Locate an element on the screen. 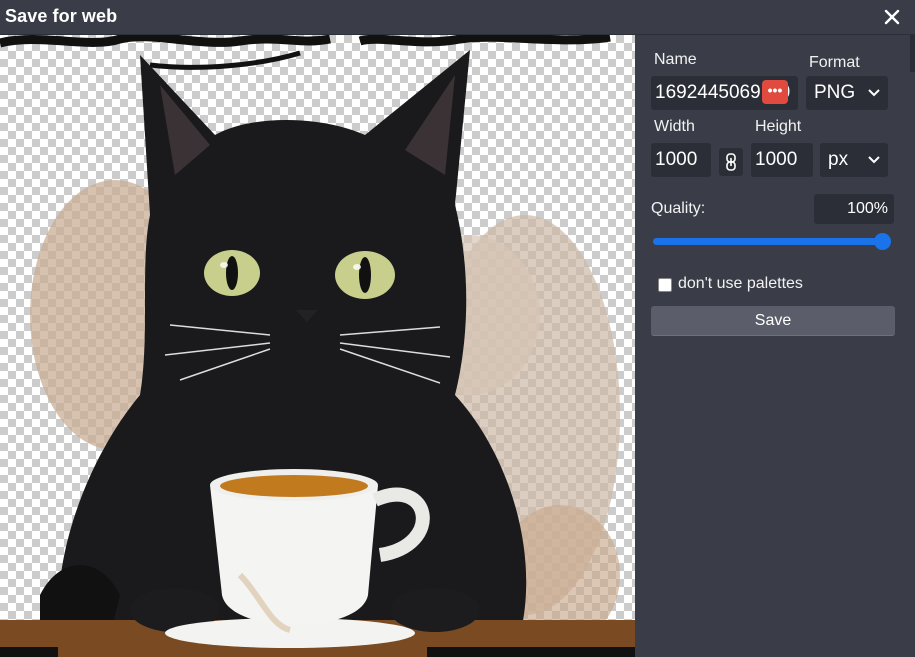 This screenshot has width=915, height=657. height-input: 1000 is located at coordinates (782, 160).